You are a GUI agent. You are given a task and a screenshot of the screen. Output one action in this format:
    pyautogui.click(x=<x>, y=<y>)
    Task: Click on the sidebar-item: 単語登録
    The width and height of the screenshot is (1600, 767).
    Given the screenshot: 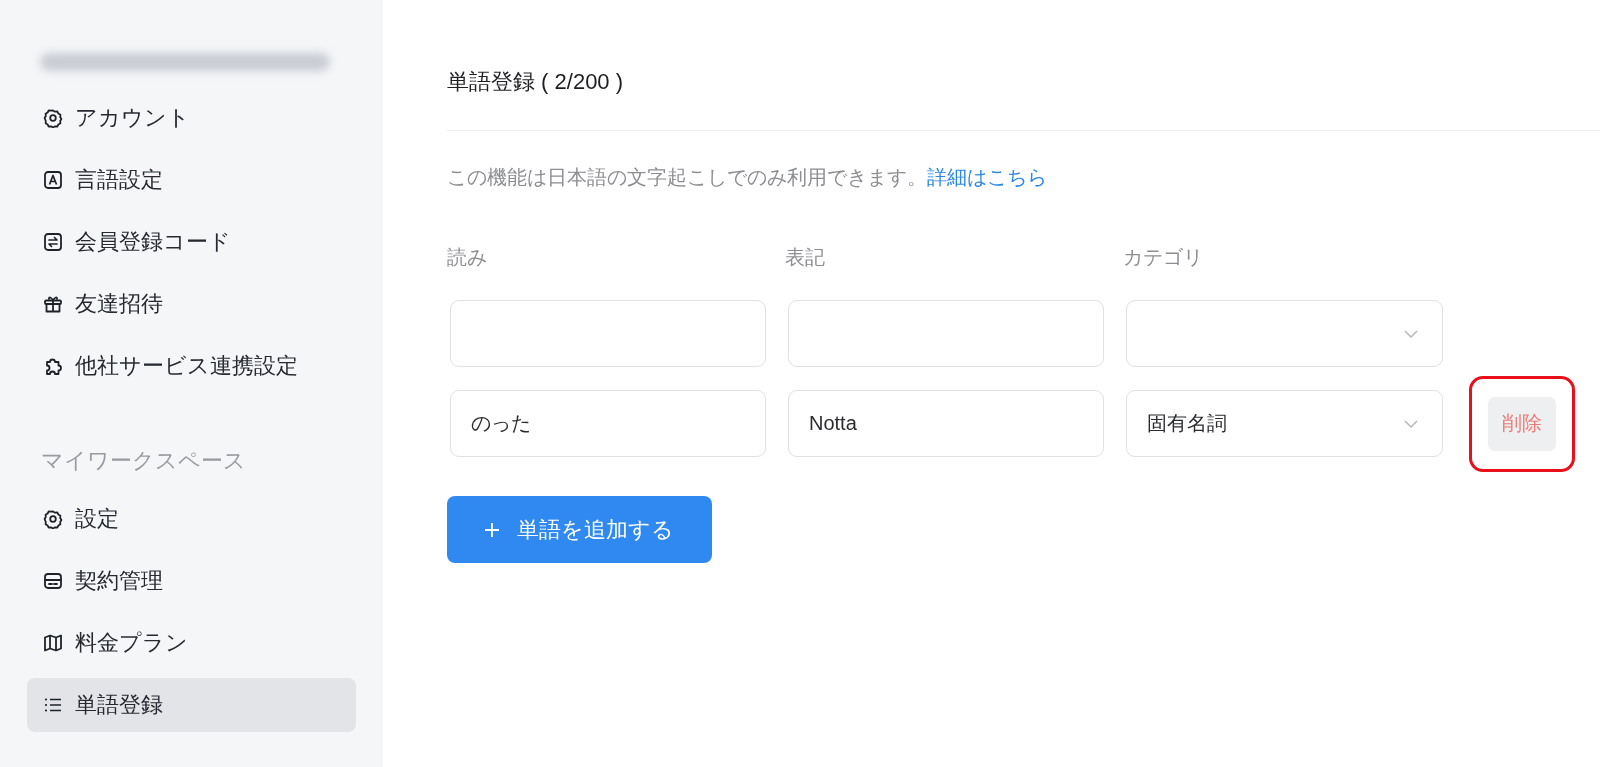 What is the action you would take?
    pyautogui.click(x=191, y=705)
    